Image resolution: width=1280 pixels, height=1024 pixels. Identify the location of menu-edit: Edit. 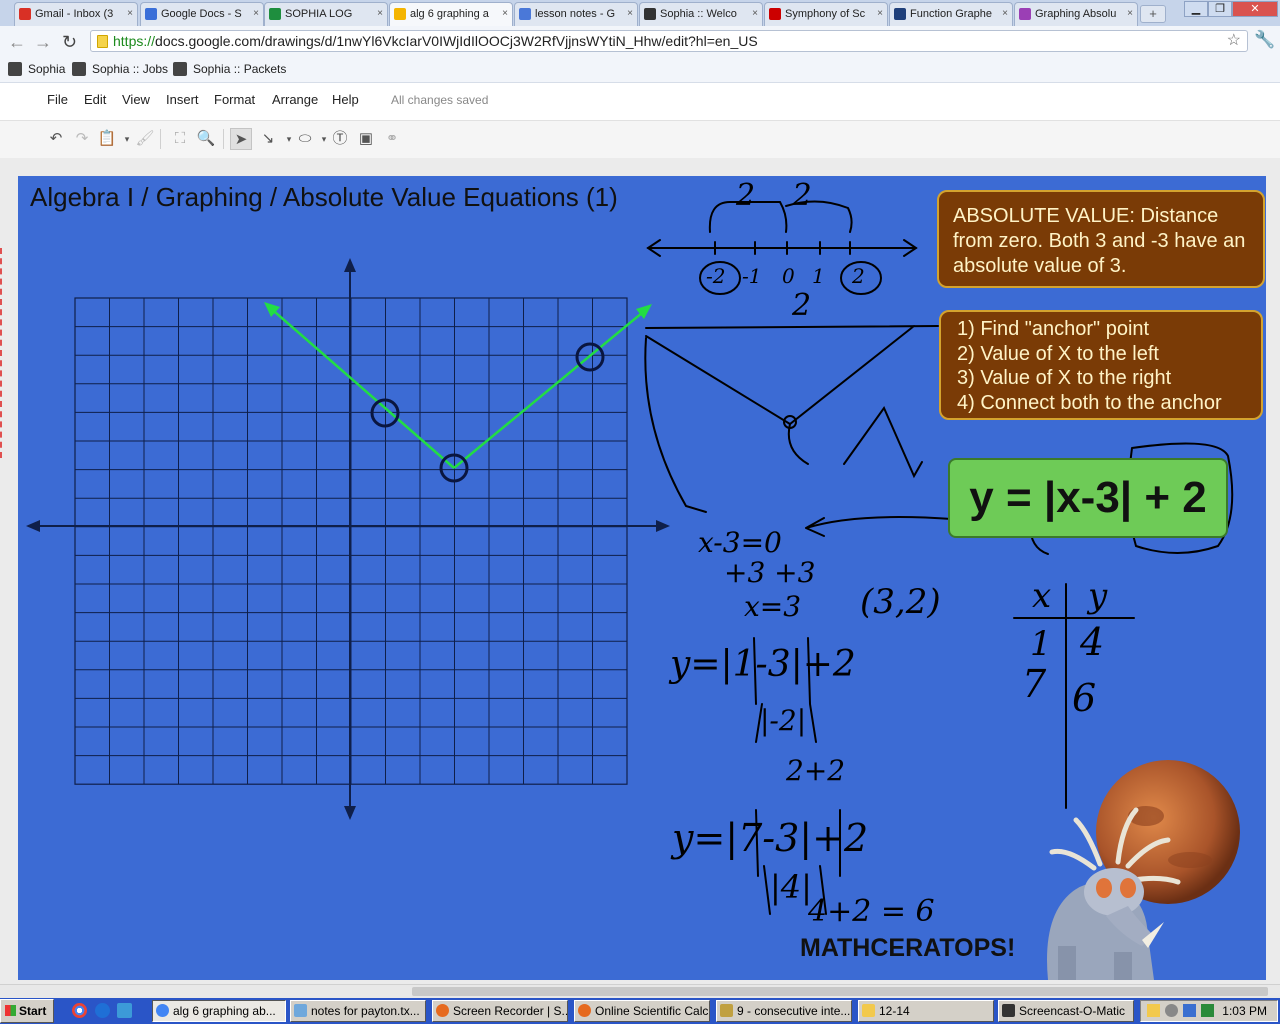
(95, 99).